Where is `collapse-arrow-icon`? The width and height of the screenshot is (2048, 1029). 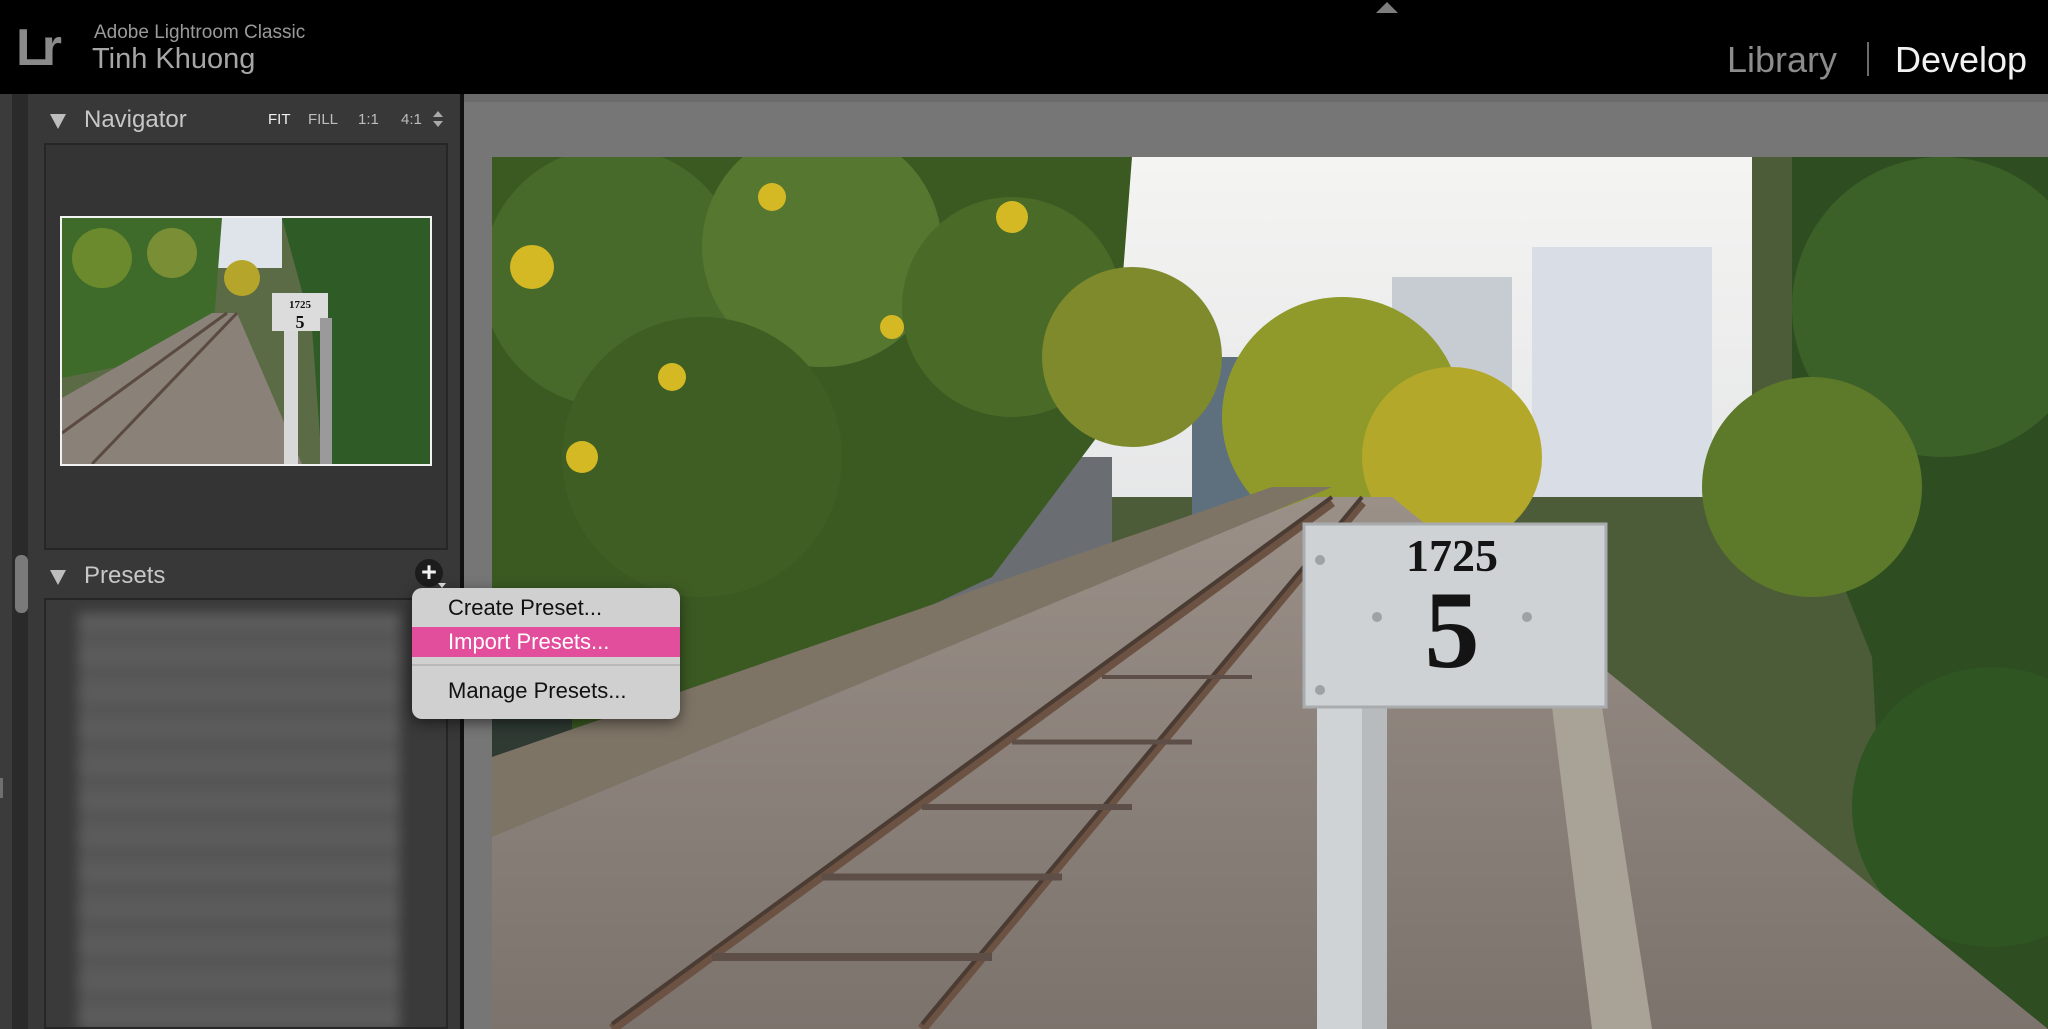
collapse-arrow-icon is located at coordinates (1387, 7).